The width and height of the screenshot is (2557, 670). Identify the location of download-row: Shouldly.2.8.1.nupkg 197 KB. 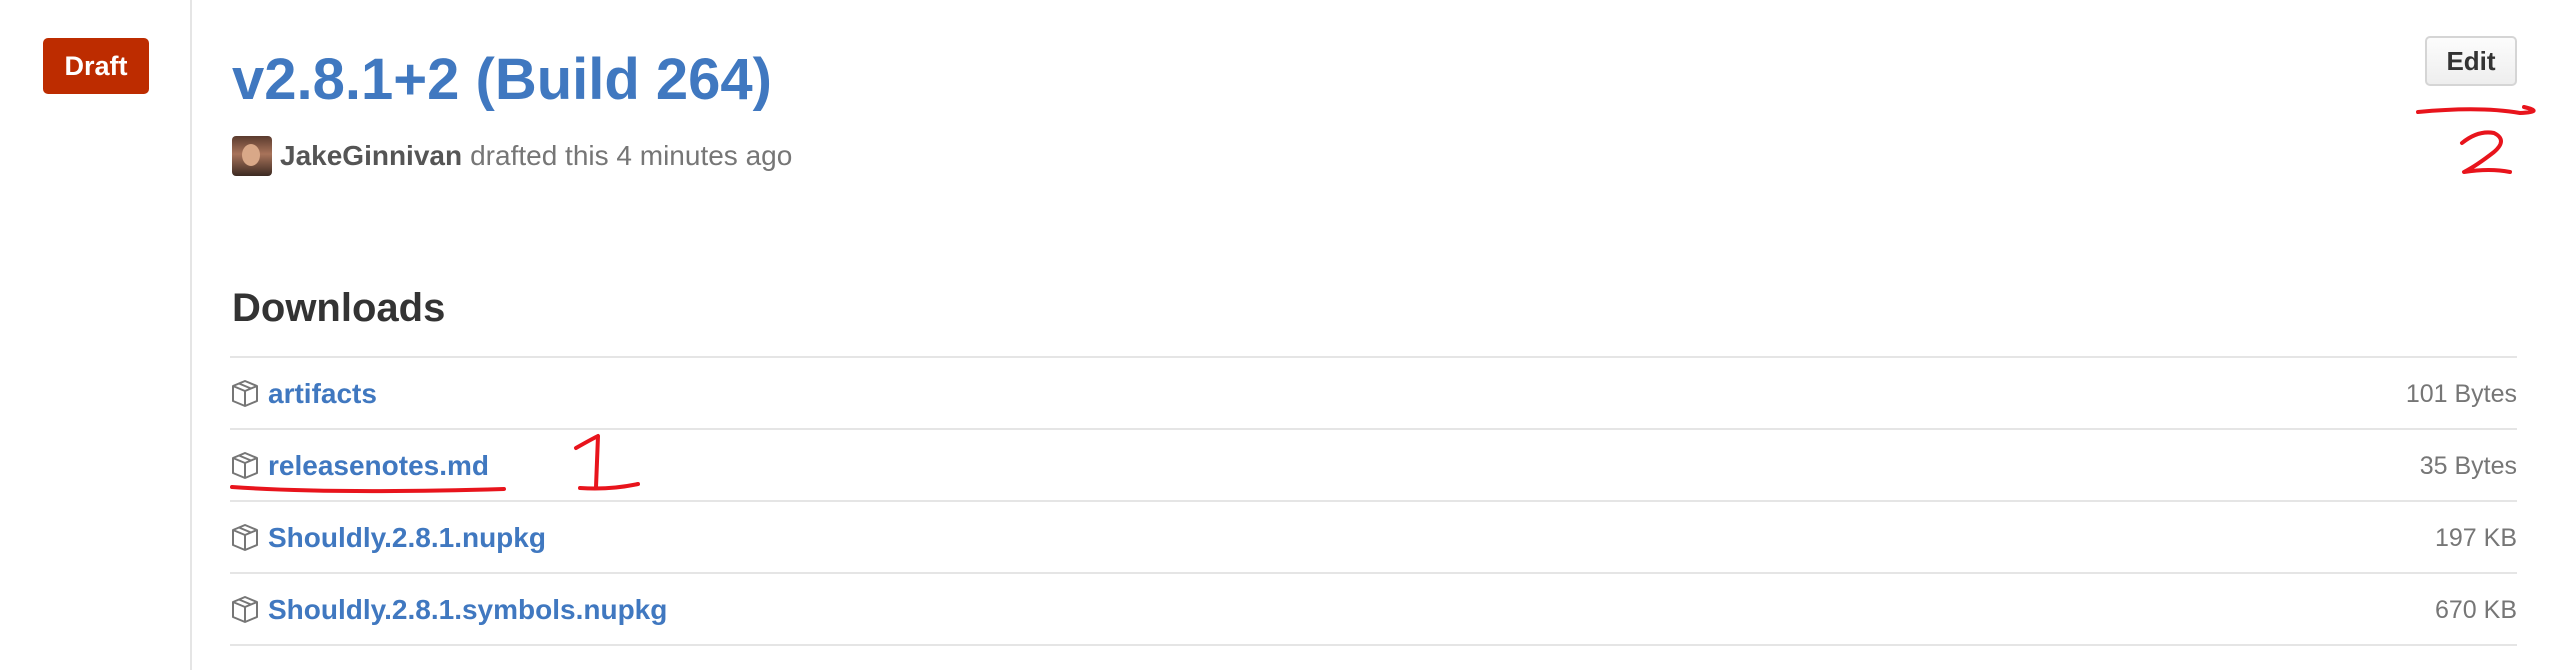
(1373, 536).